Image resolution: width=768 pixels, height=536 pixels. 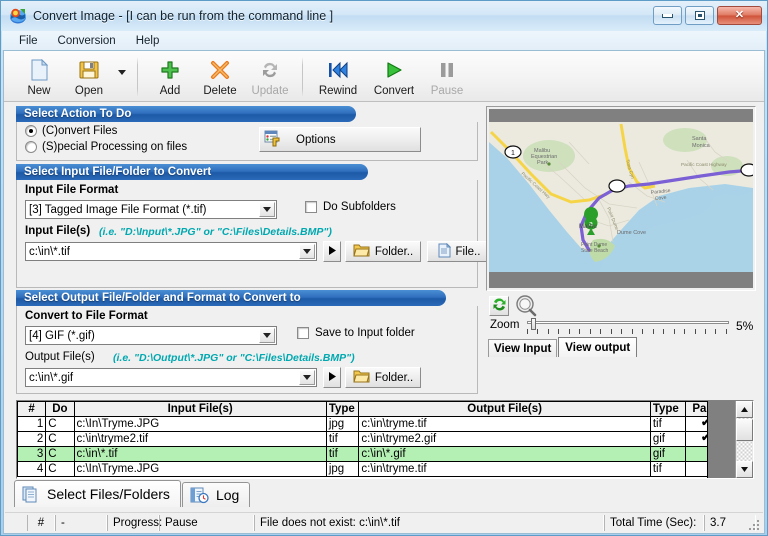 What do you see at coordinates (170, 70) in the screenshot?
I see `plus-icon` at bounding box center [170, 70].